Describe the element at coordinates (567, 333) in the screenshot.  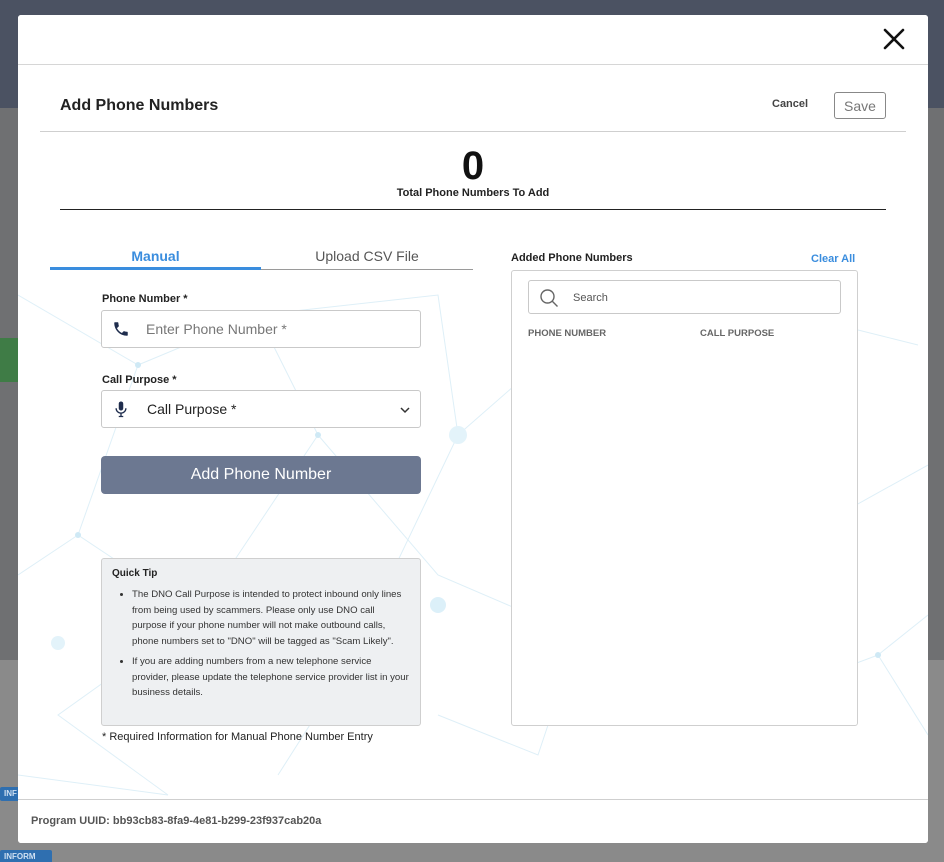
I see `column-header-phone-number: PHONE NUMBER` at that location.